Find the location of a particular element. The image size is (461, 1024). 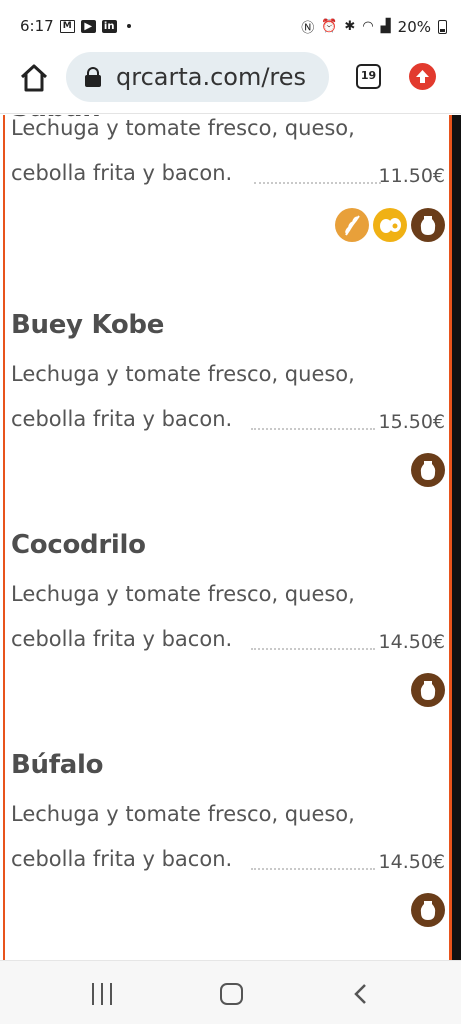

egg-icon is located at coordinates (390, 225).